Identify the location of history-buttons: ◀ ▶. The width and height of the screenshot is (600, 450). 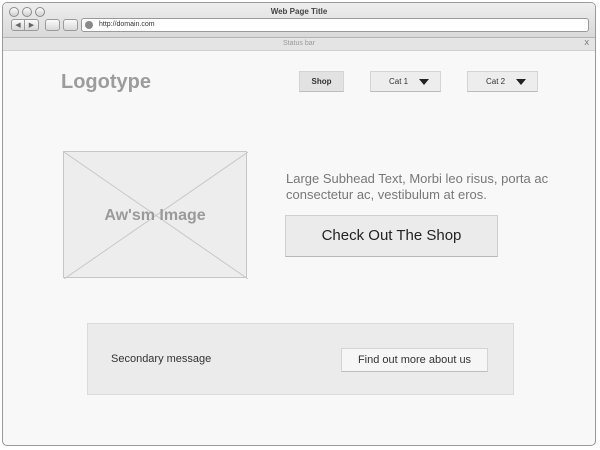
(25, 25).